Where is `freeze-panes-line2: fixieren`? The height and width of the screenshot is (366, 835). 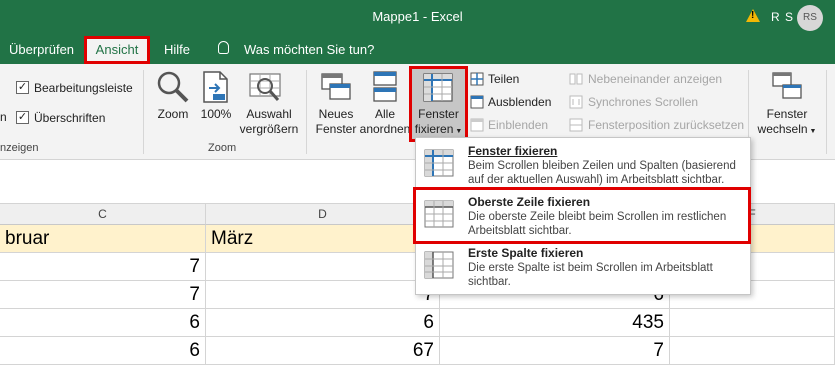
freeze-panes-line2: fixieren is located at coordinates (434, 129).